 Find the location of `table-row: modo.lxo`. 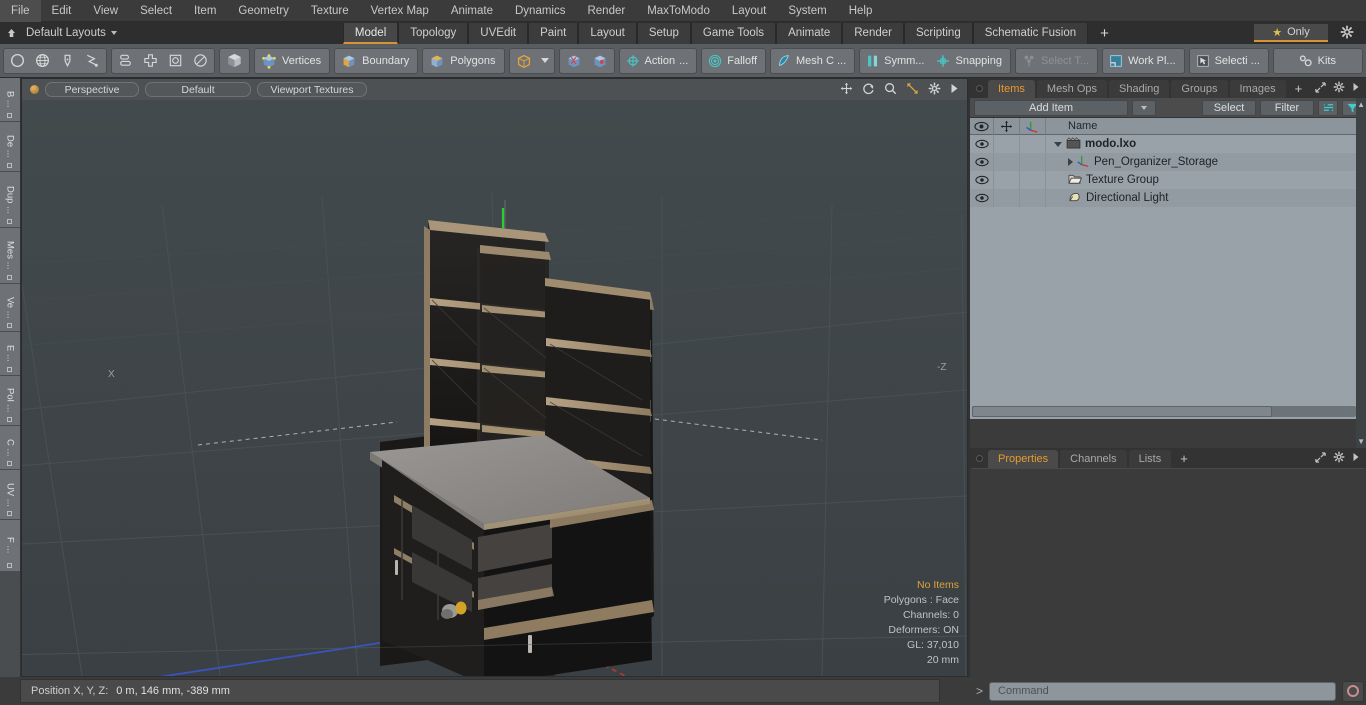

table-row: modo.lxo is located at coordinates (1168, 144).